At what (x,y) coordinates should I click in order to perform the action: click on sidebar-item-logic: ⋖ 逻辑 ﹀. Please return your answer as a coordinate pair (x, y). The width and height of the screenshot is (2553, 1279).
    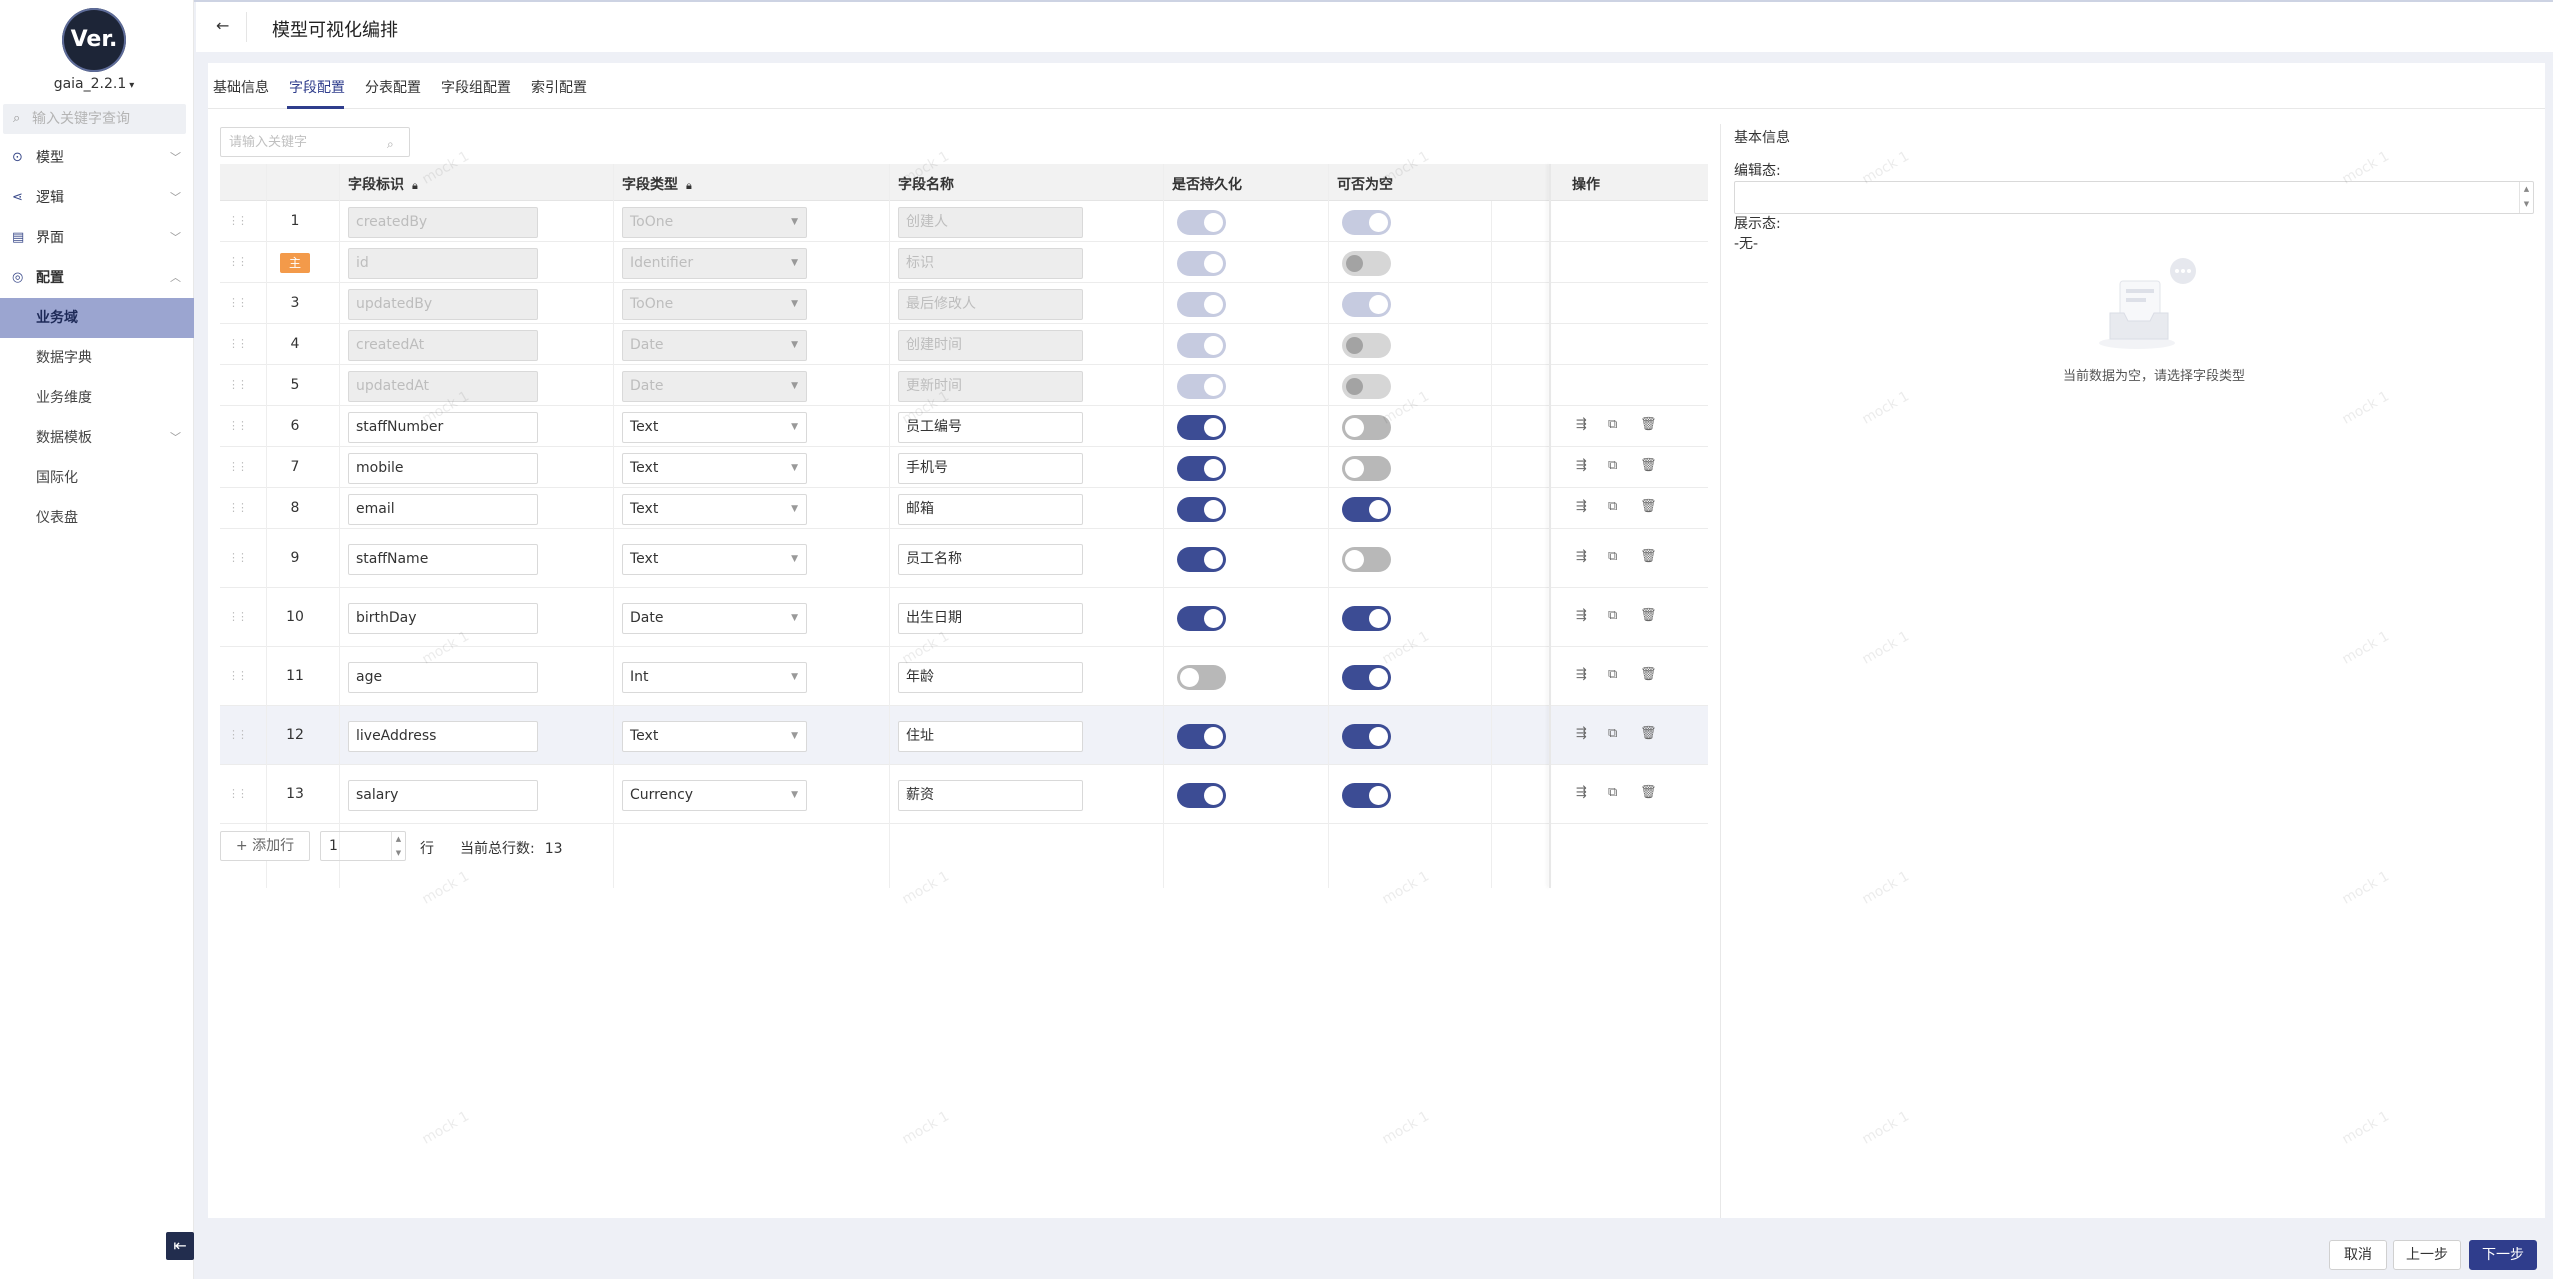
    Looking at the image, I should click on (97, 198).